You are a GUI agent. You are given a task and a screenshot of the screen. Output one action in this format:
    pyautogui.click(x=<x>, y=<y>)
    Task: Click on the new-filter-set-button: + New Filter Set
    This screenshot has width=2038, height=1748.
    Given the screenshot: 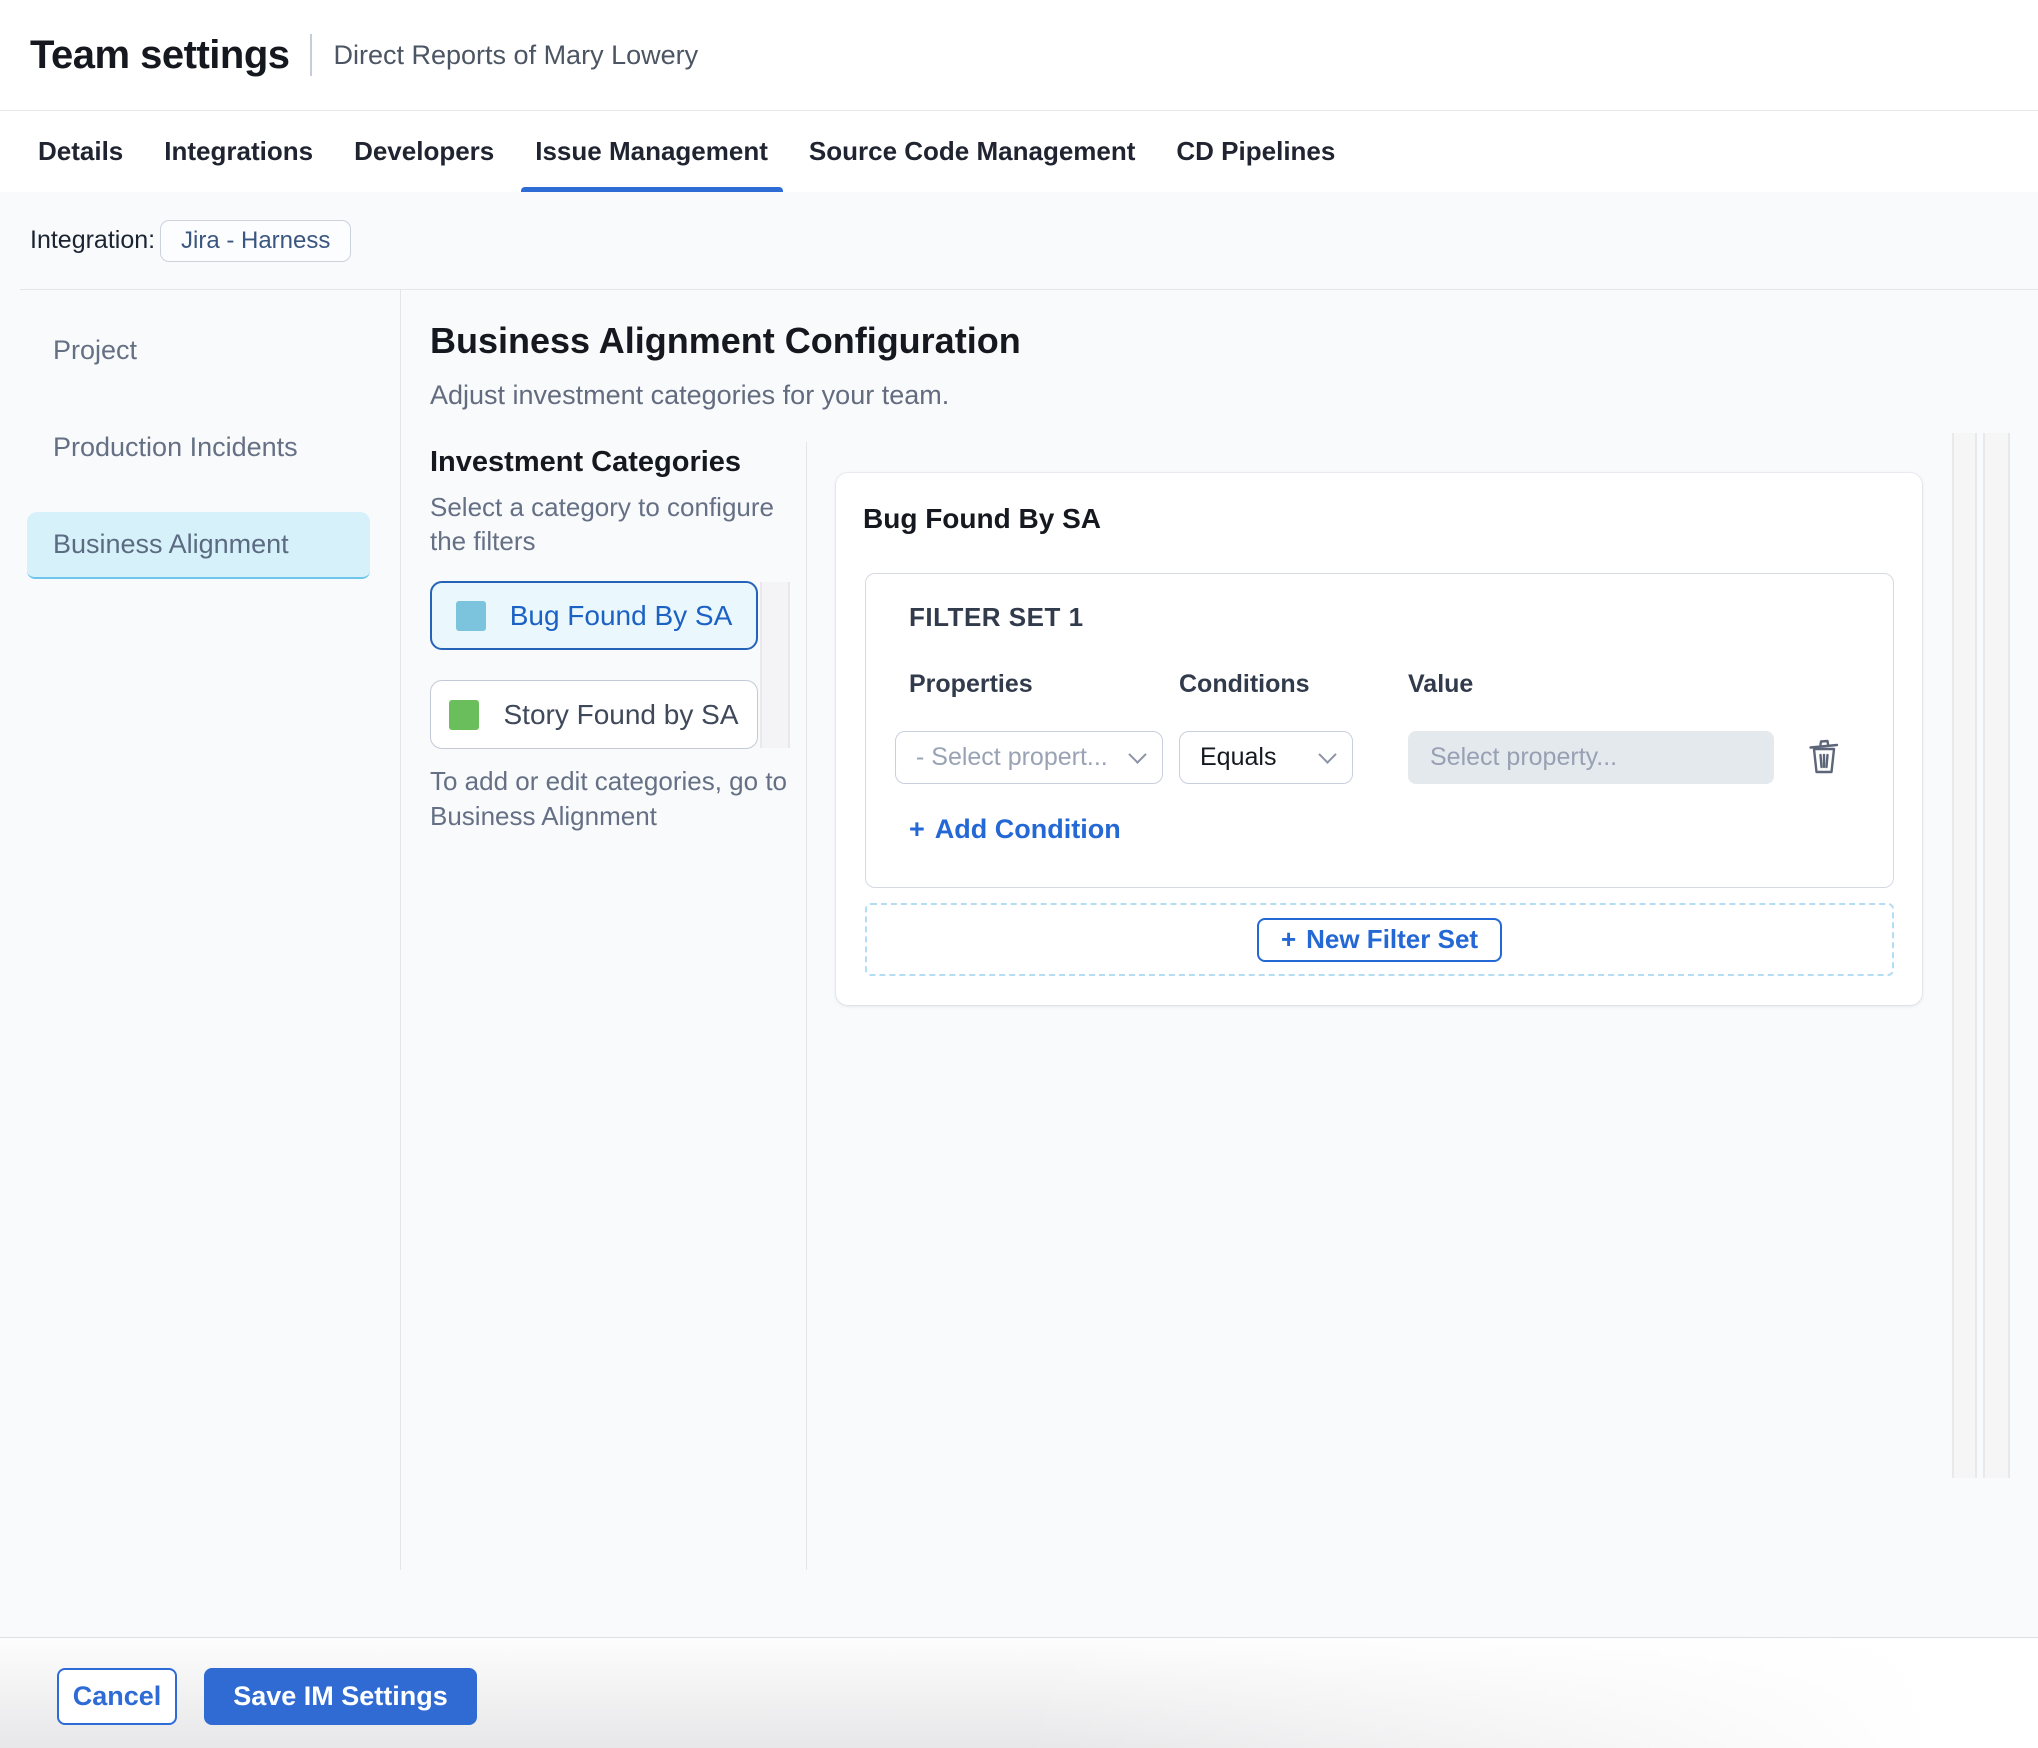 What is the action you would take?
    pyautogui.click(x=1379, y=939)
    